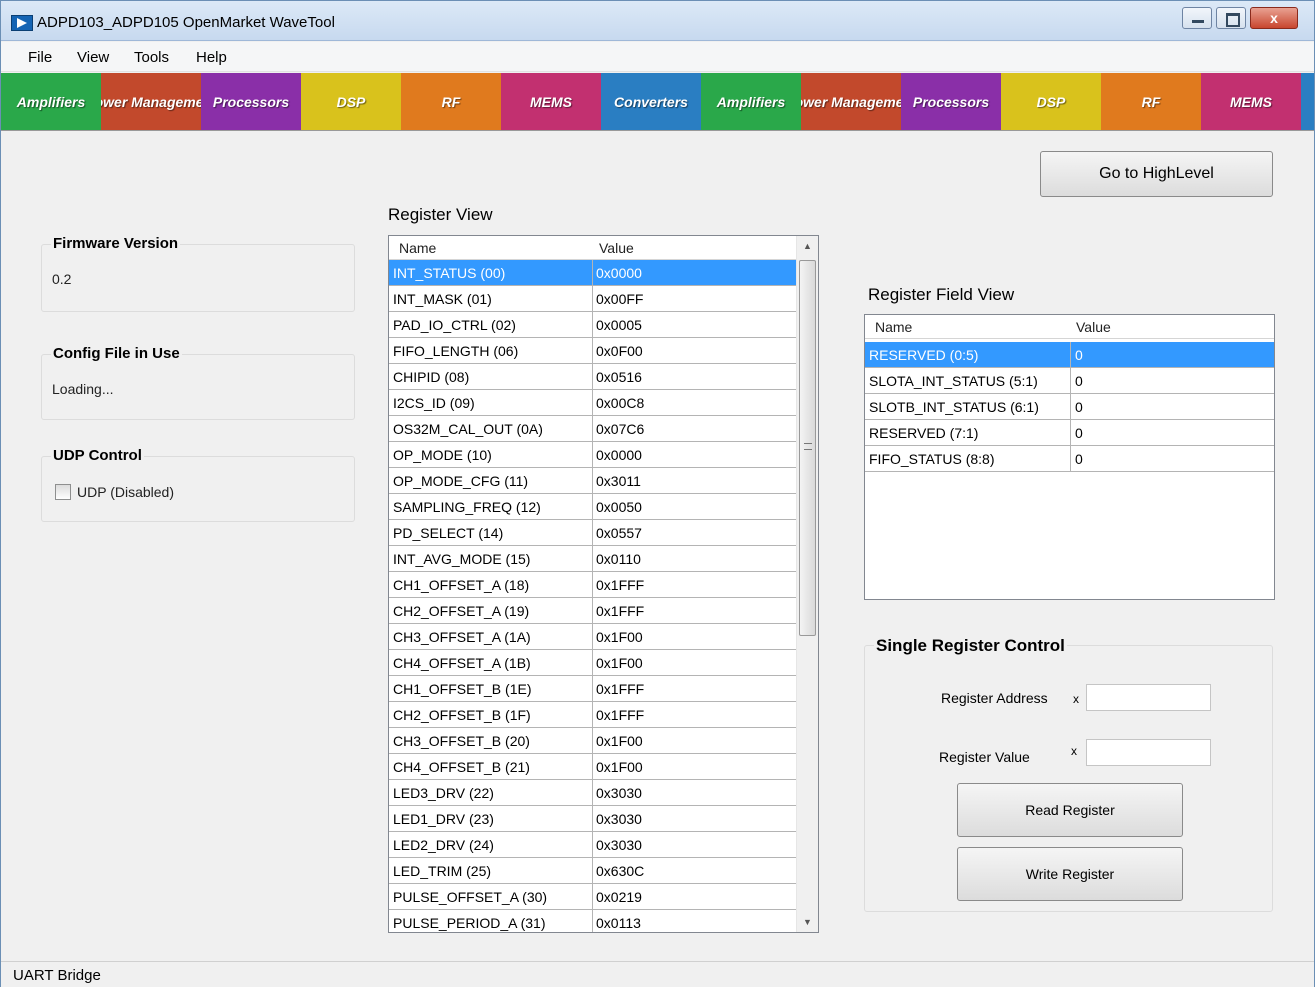  I want to click on field-row: RESERVED (0:5) 0, so click(1069, 355).